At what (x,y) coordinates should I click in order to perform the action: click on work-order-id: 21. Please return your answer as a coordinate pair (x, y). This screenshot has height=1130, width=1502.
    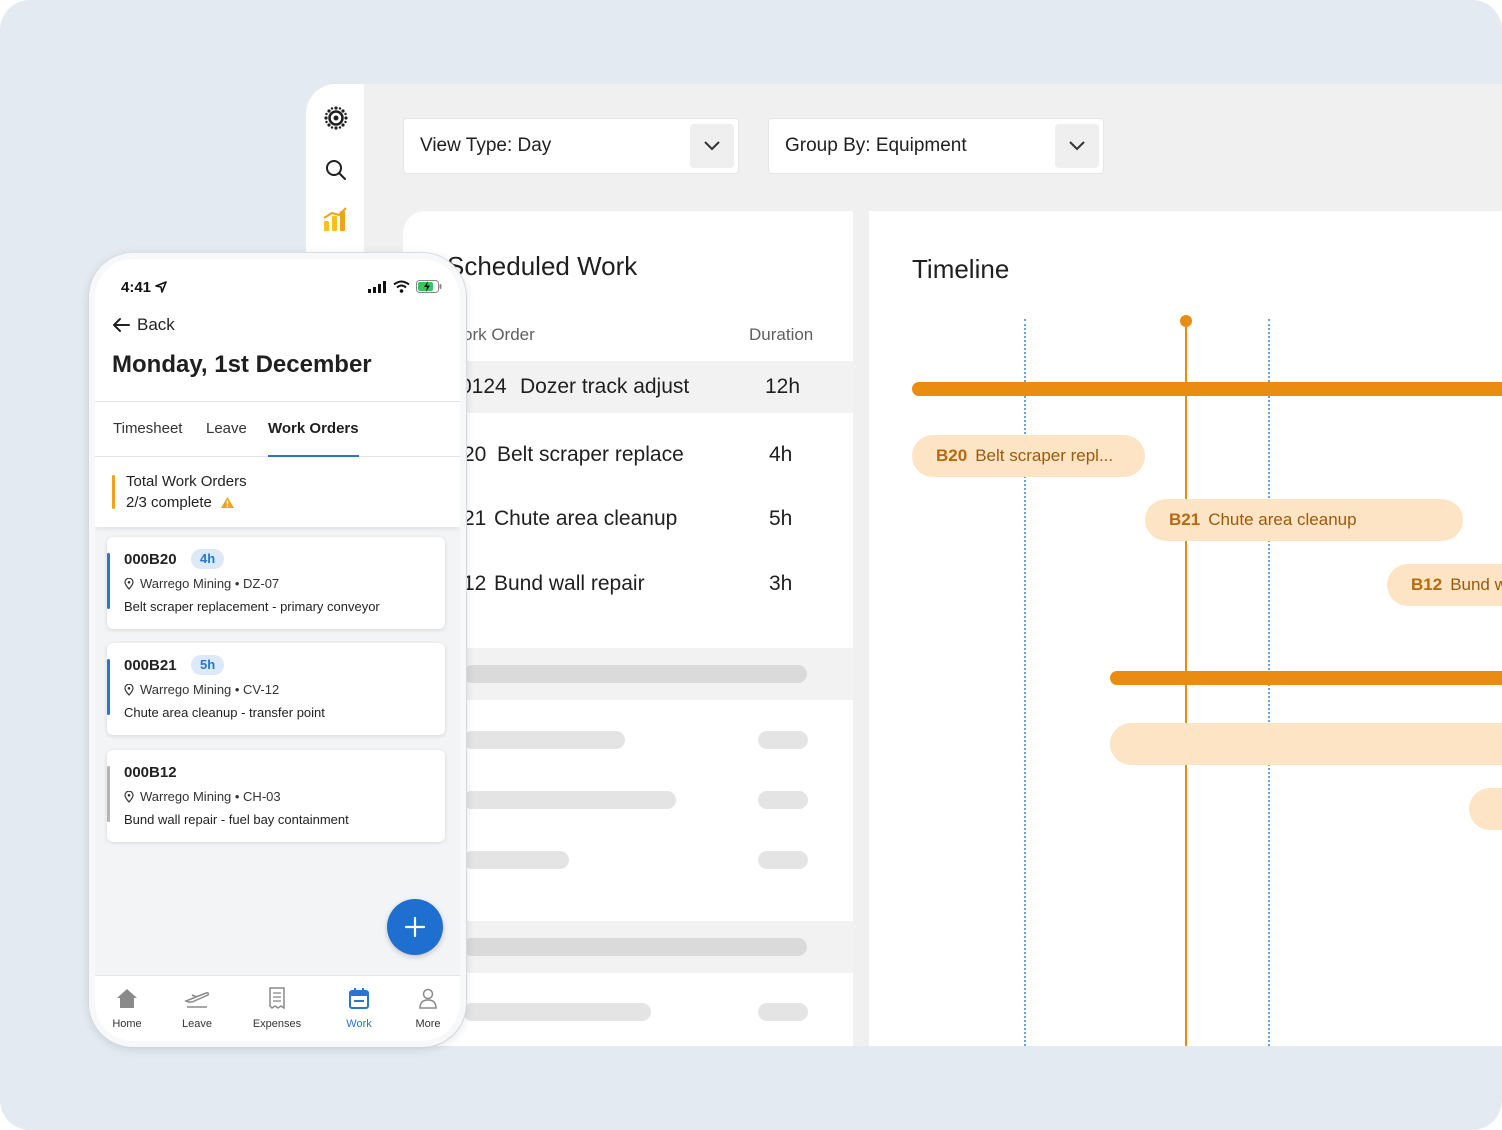
    Looking at the image, I should click on (475, 518).